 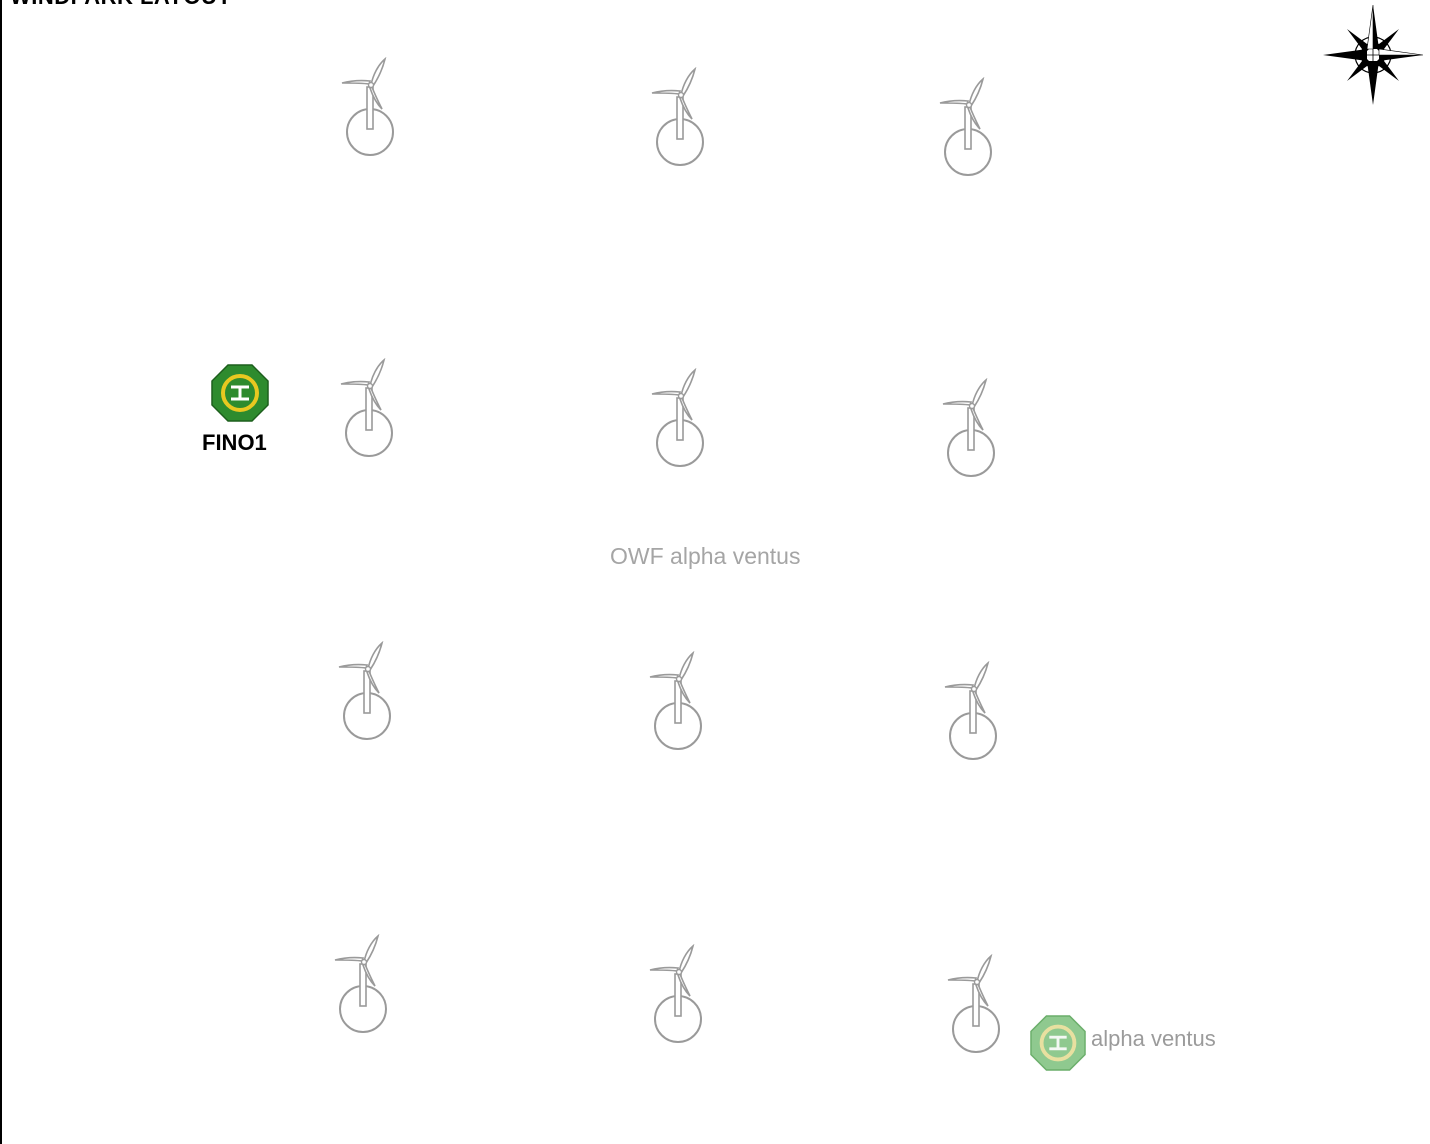 What do you see at coordinates (234, 442) in the screenshot?
I see `fino1-label: FINO1` at bounding box center [234, 442].